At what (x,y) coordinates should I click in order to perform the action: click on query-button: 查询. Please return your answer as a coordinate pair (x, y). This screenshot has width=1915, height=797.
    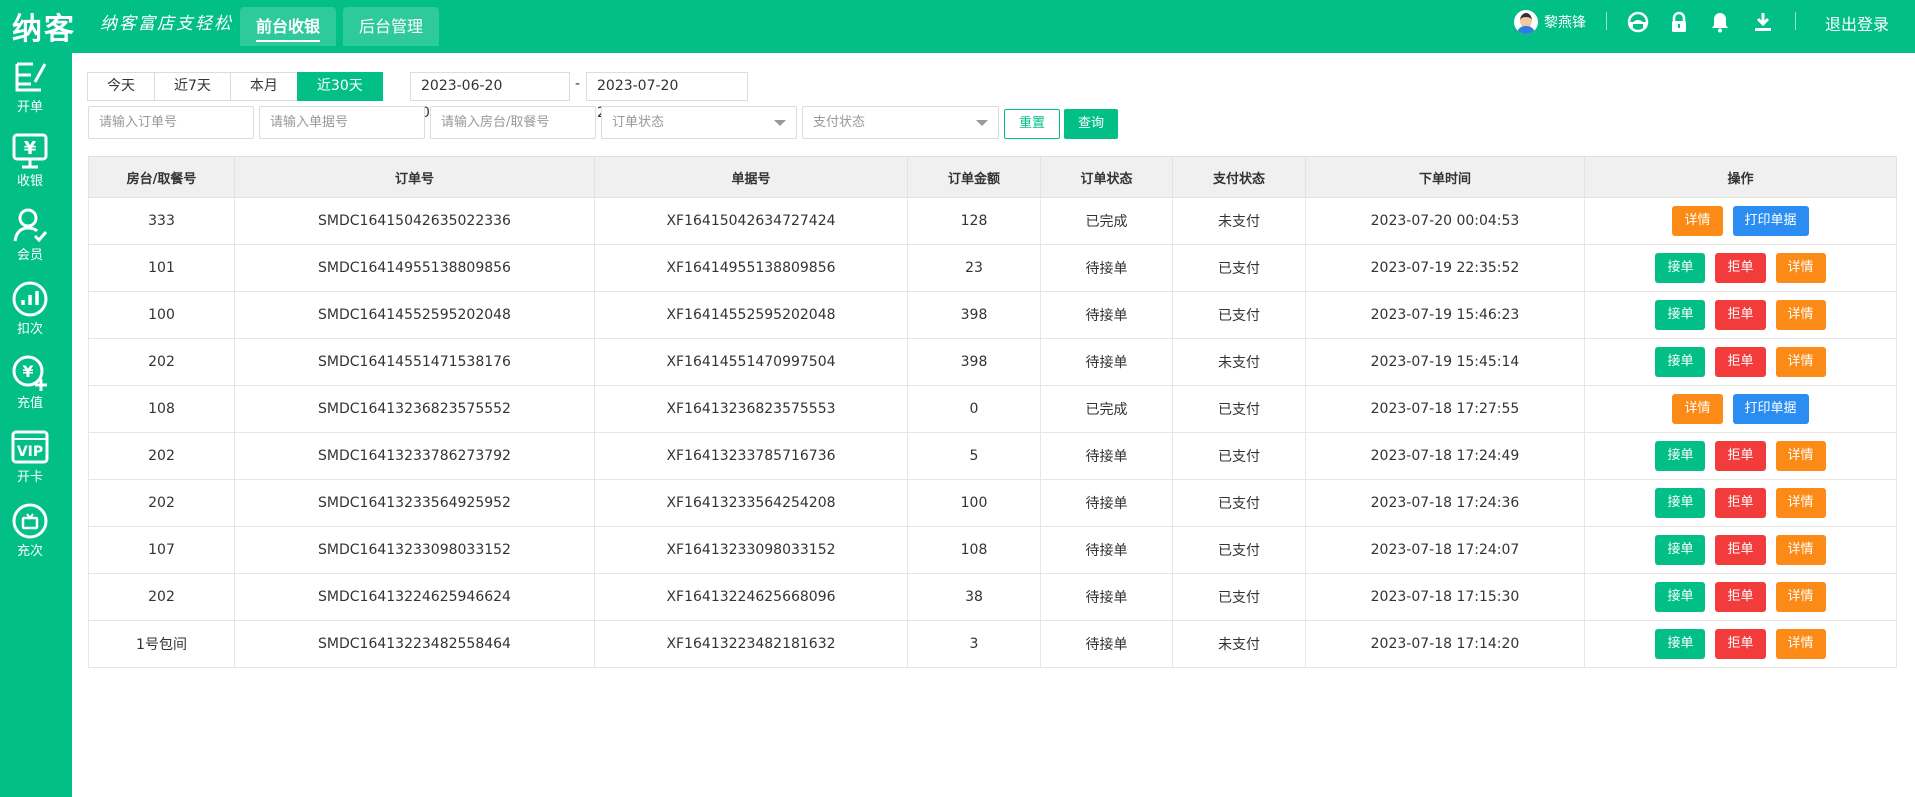
    Looking at the image, I should click on (1091, 124).